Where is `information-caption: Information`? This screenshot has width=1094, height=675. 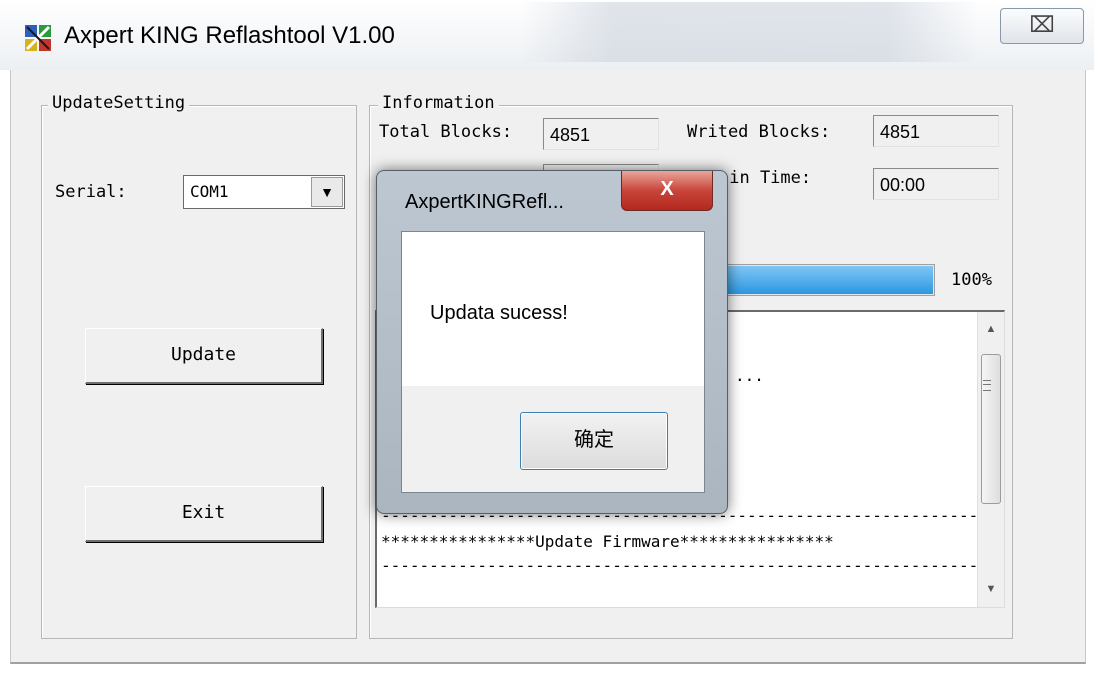
information-caption: Information is located at coordinates (438, 103).